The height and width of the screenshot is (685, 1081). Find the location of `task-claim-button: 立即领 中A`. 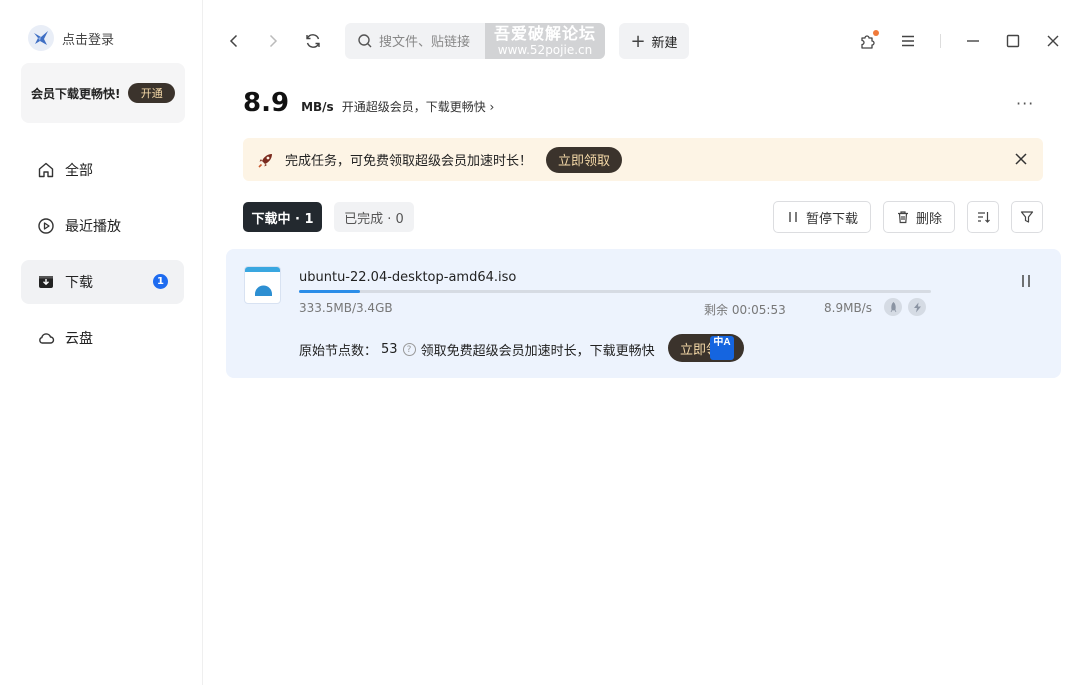

task-claim-button: 立即领 中A is located at coordinates (706, 348).